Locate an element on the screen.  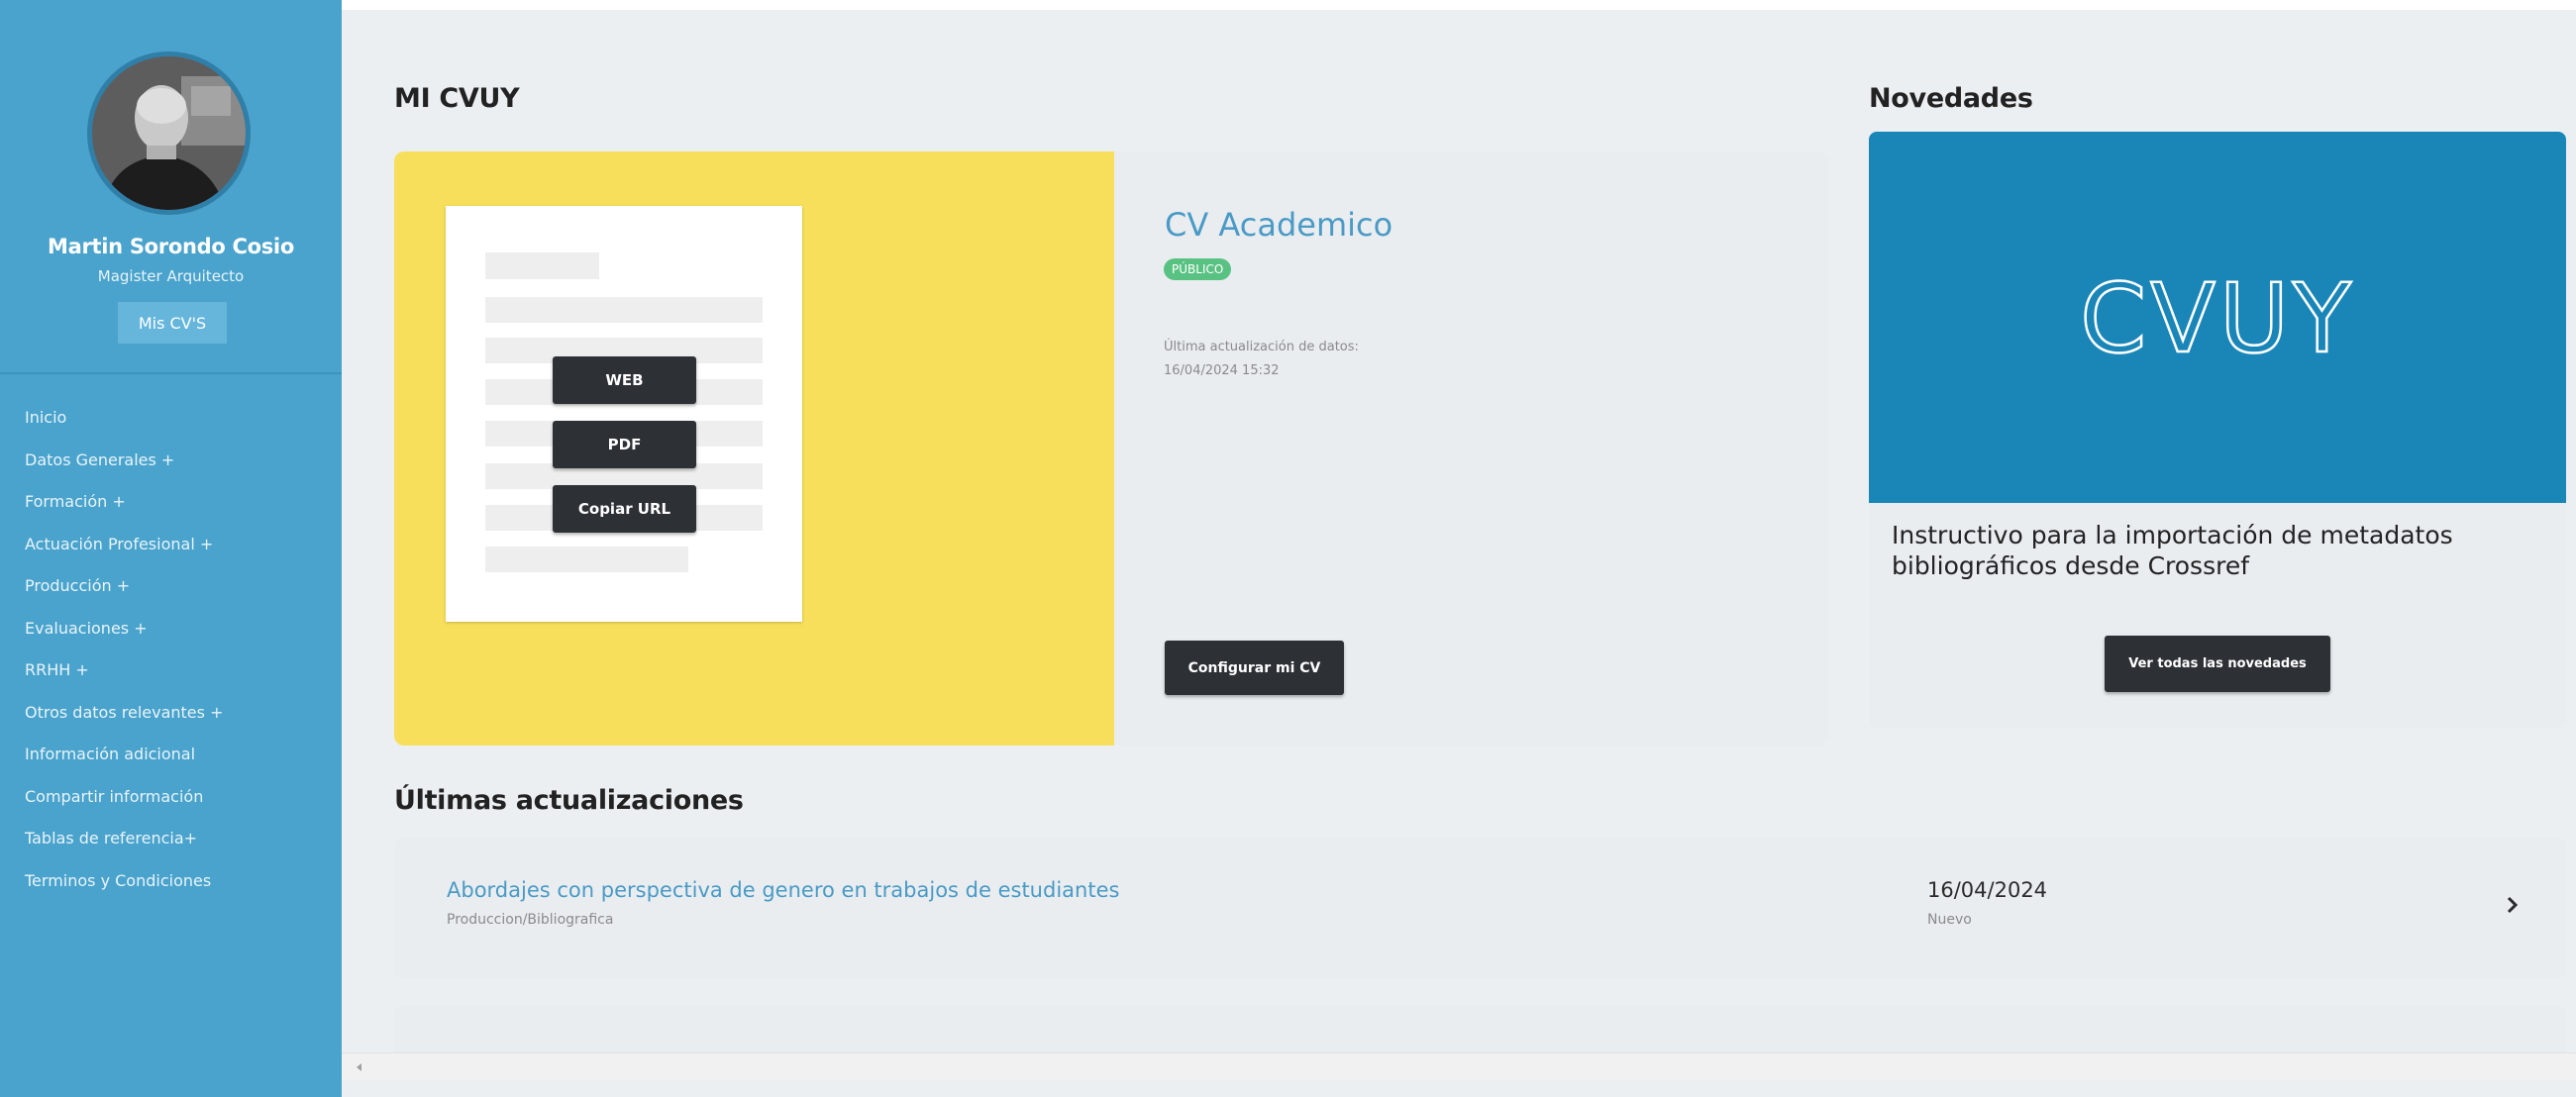
last-update-date: 16/04/2024 15:32 is located at coordinates (1222, 370).